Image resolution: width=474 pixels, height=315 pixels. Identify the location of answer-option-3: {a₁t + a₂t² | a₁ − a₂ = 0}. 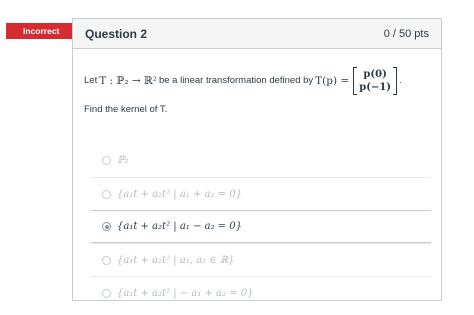
(261, 226).